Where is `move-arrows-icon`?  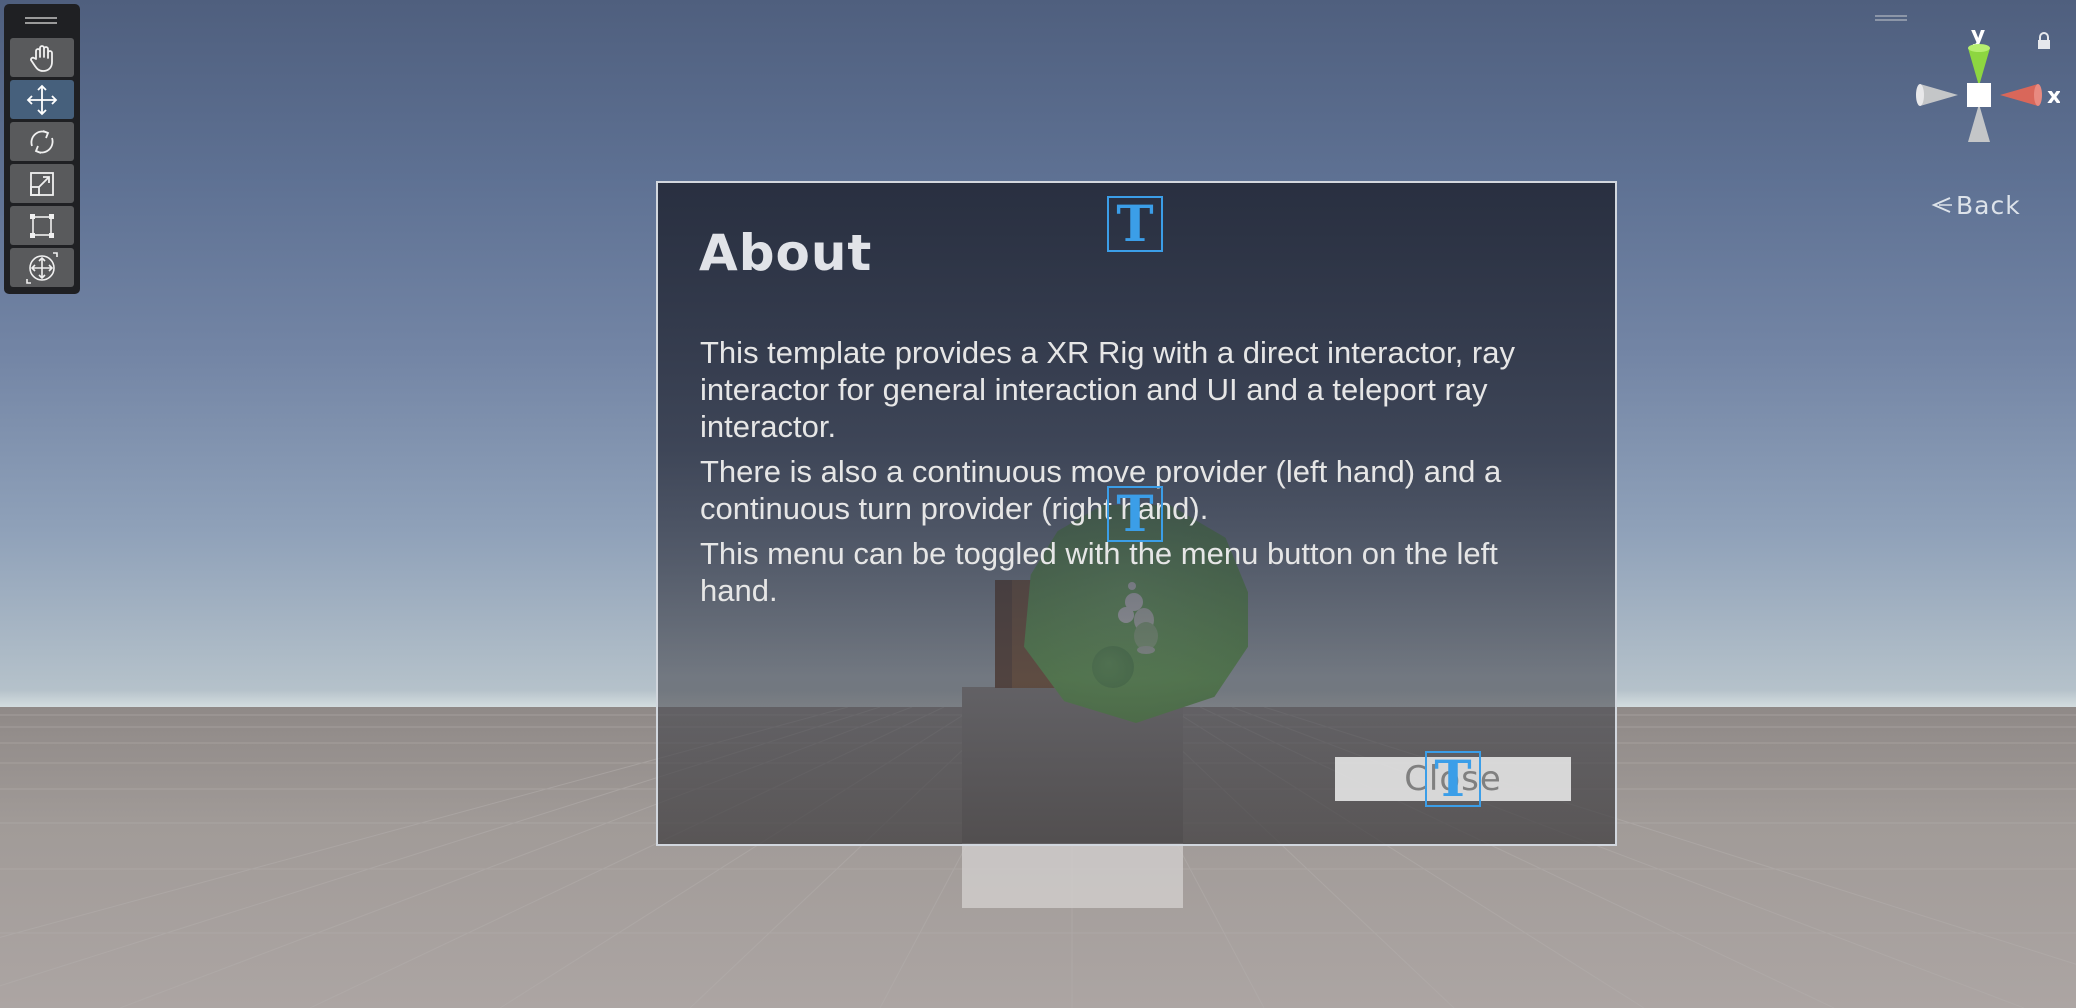
move-arrows-icon is located at coordinates (42, 99).